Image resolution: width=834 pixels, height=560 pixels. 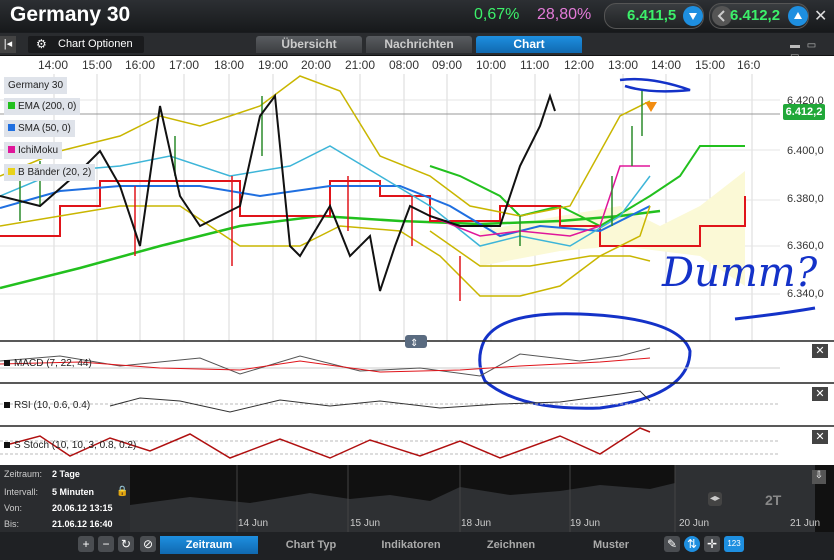 What do you see at coordinates (47, 106) in the screenshot?
I see `legend-label: EMA (200, 0)` at bounding box center [47, 106].